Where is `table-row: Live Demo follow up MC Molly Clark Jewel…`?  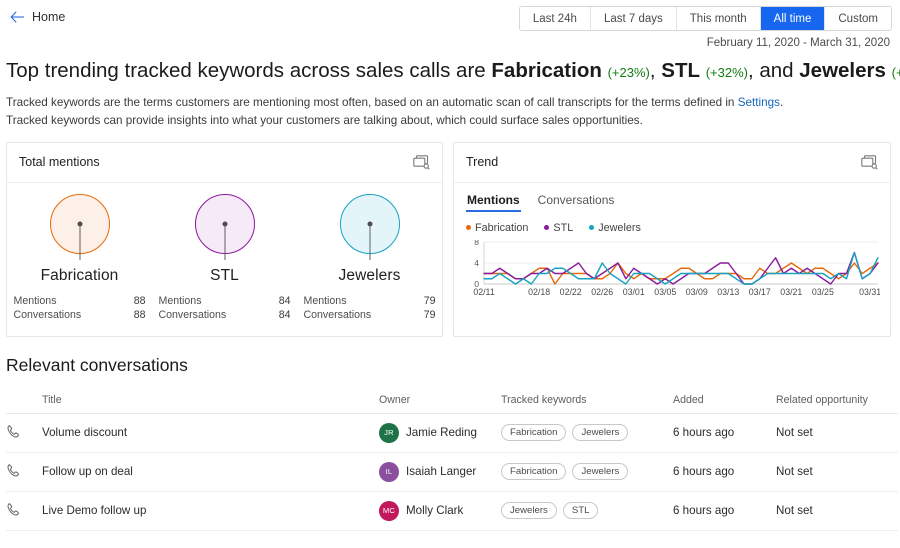 table-row: Live Demo follow up MC Molly Clark Jewel… is located at coordinates (452, 511).